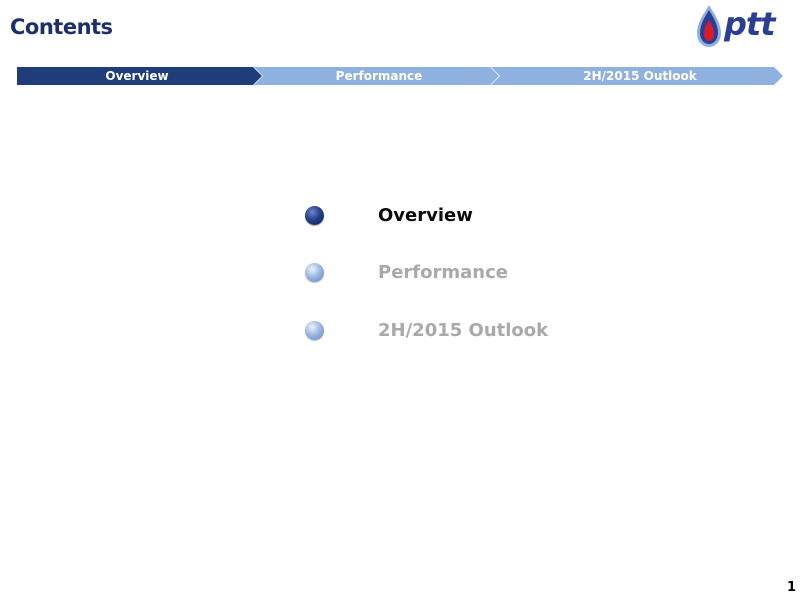 Image resolution: width=800 pixels, height=600 pixels. I want to click on company-logo: ptt, so click(742, 26).